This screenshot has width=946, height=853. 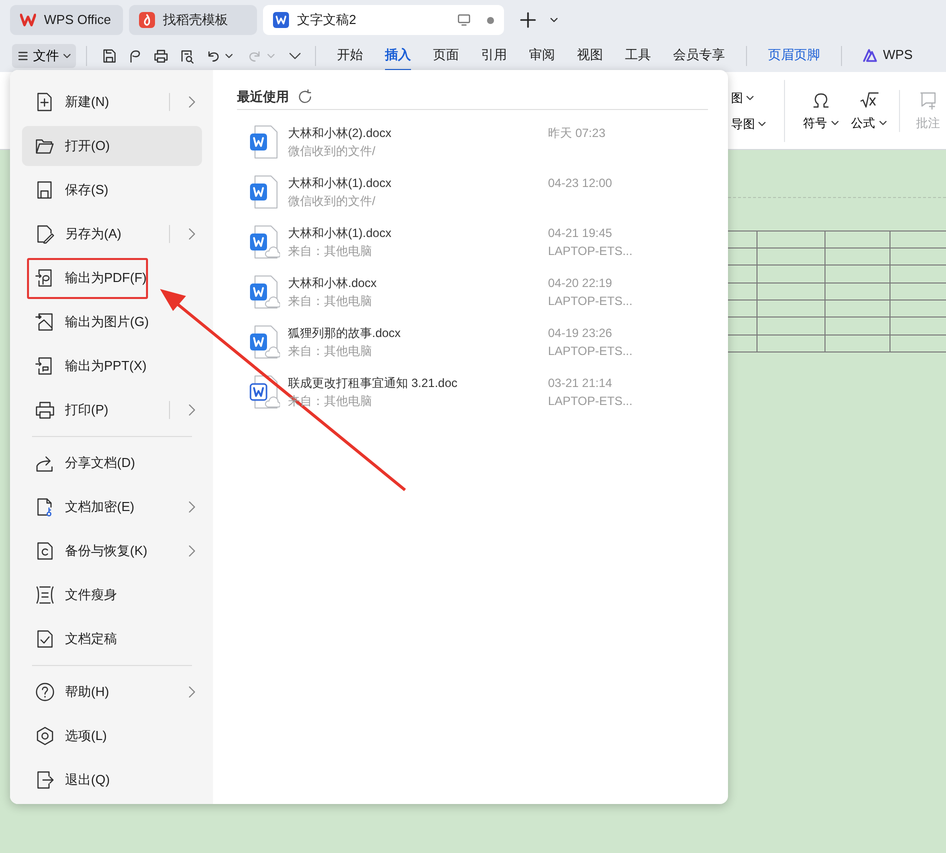 What do you see at coordinates (577, 133) in the screenshot?
I see `file-time: 昨天 07:23` at bounding box center [577, 133].